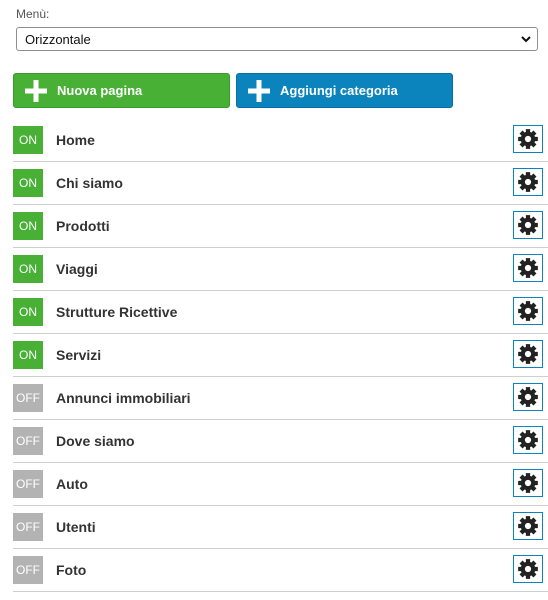 Image resolution: width=548 pixels, height=600 pixels. What do you see at coordinates (83, 226) in the screenshot?
I see `page-name: Prodotti` at bounding box center [83, 226].